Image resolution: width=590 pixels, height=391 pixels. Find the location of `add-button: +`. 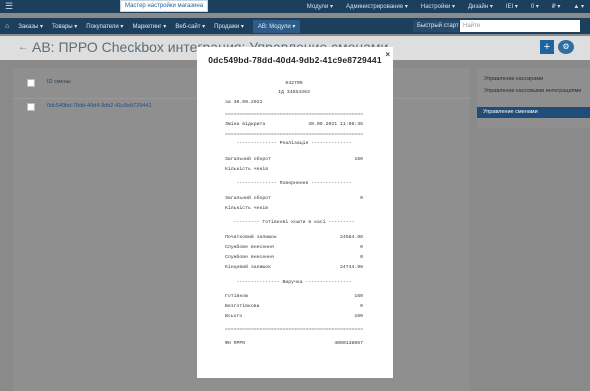

add-button: + is located at coordinates (547, 47).